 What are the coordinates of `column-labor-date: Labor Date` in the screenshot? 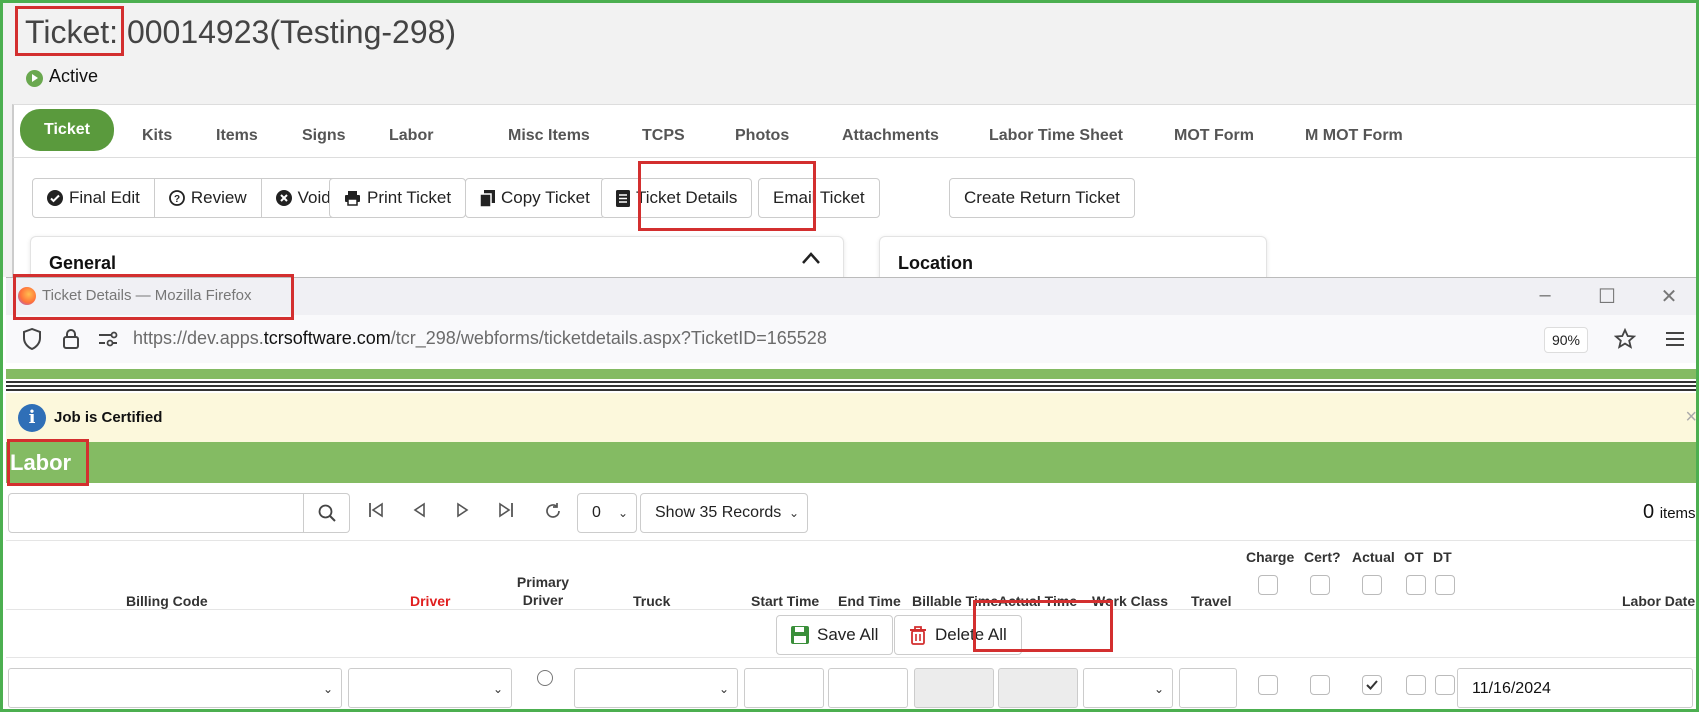 It's located at (1658, 601).